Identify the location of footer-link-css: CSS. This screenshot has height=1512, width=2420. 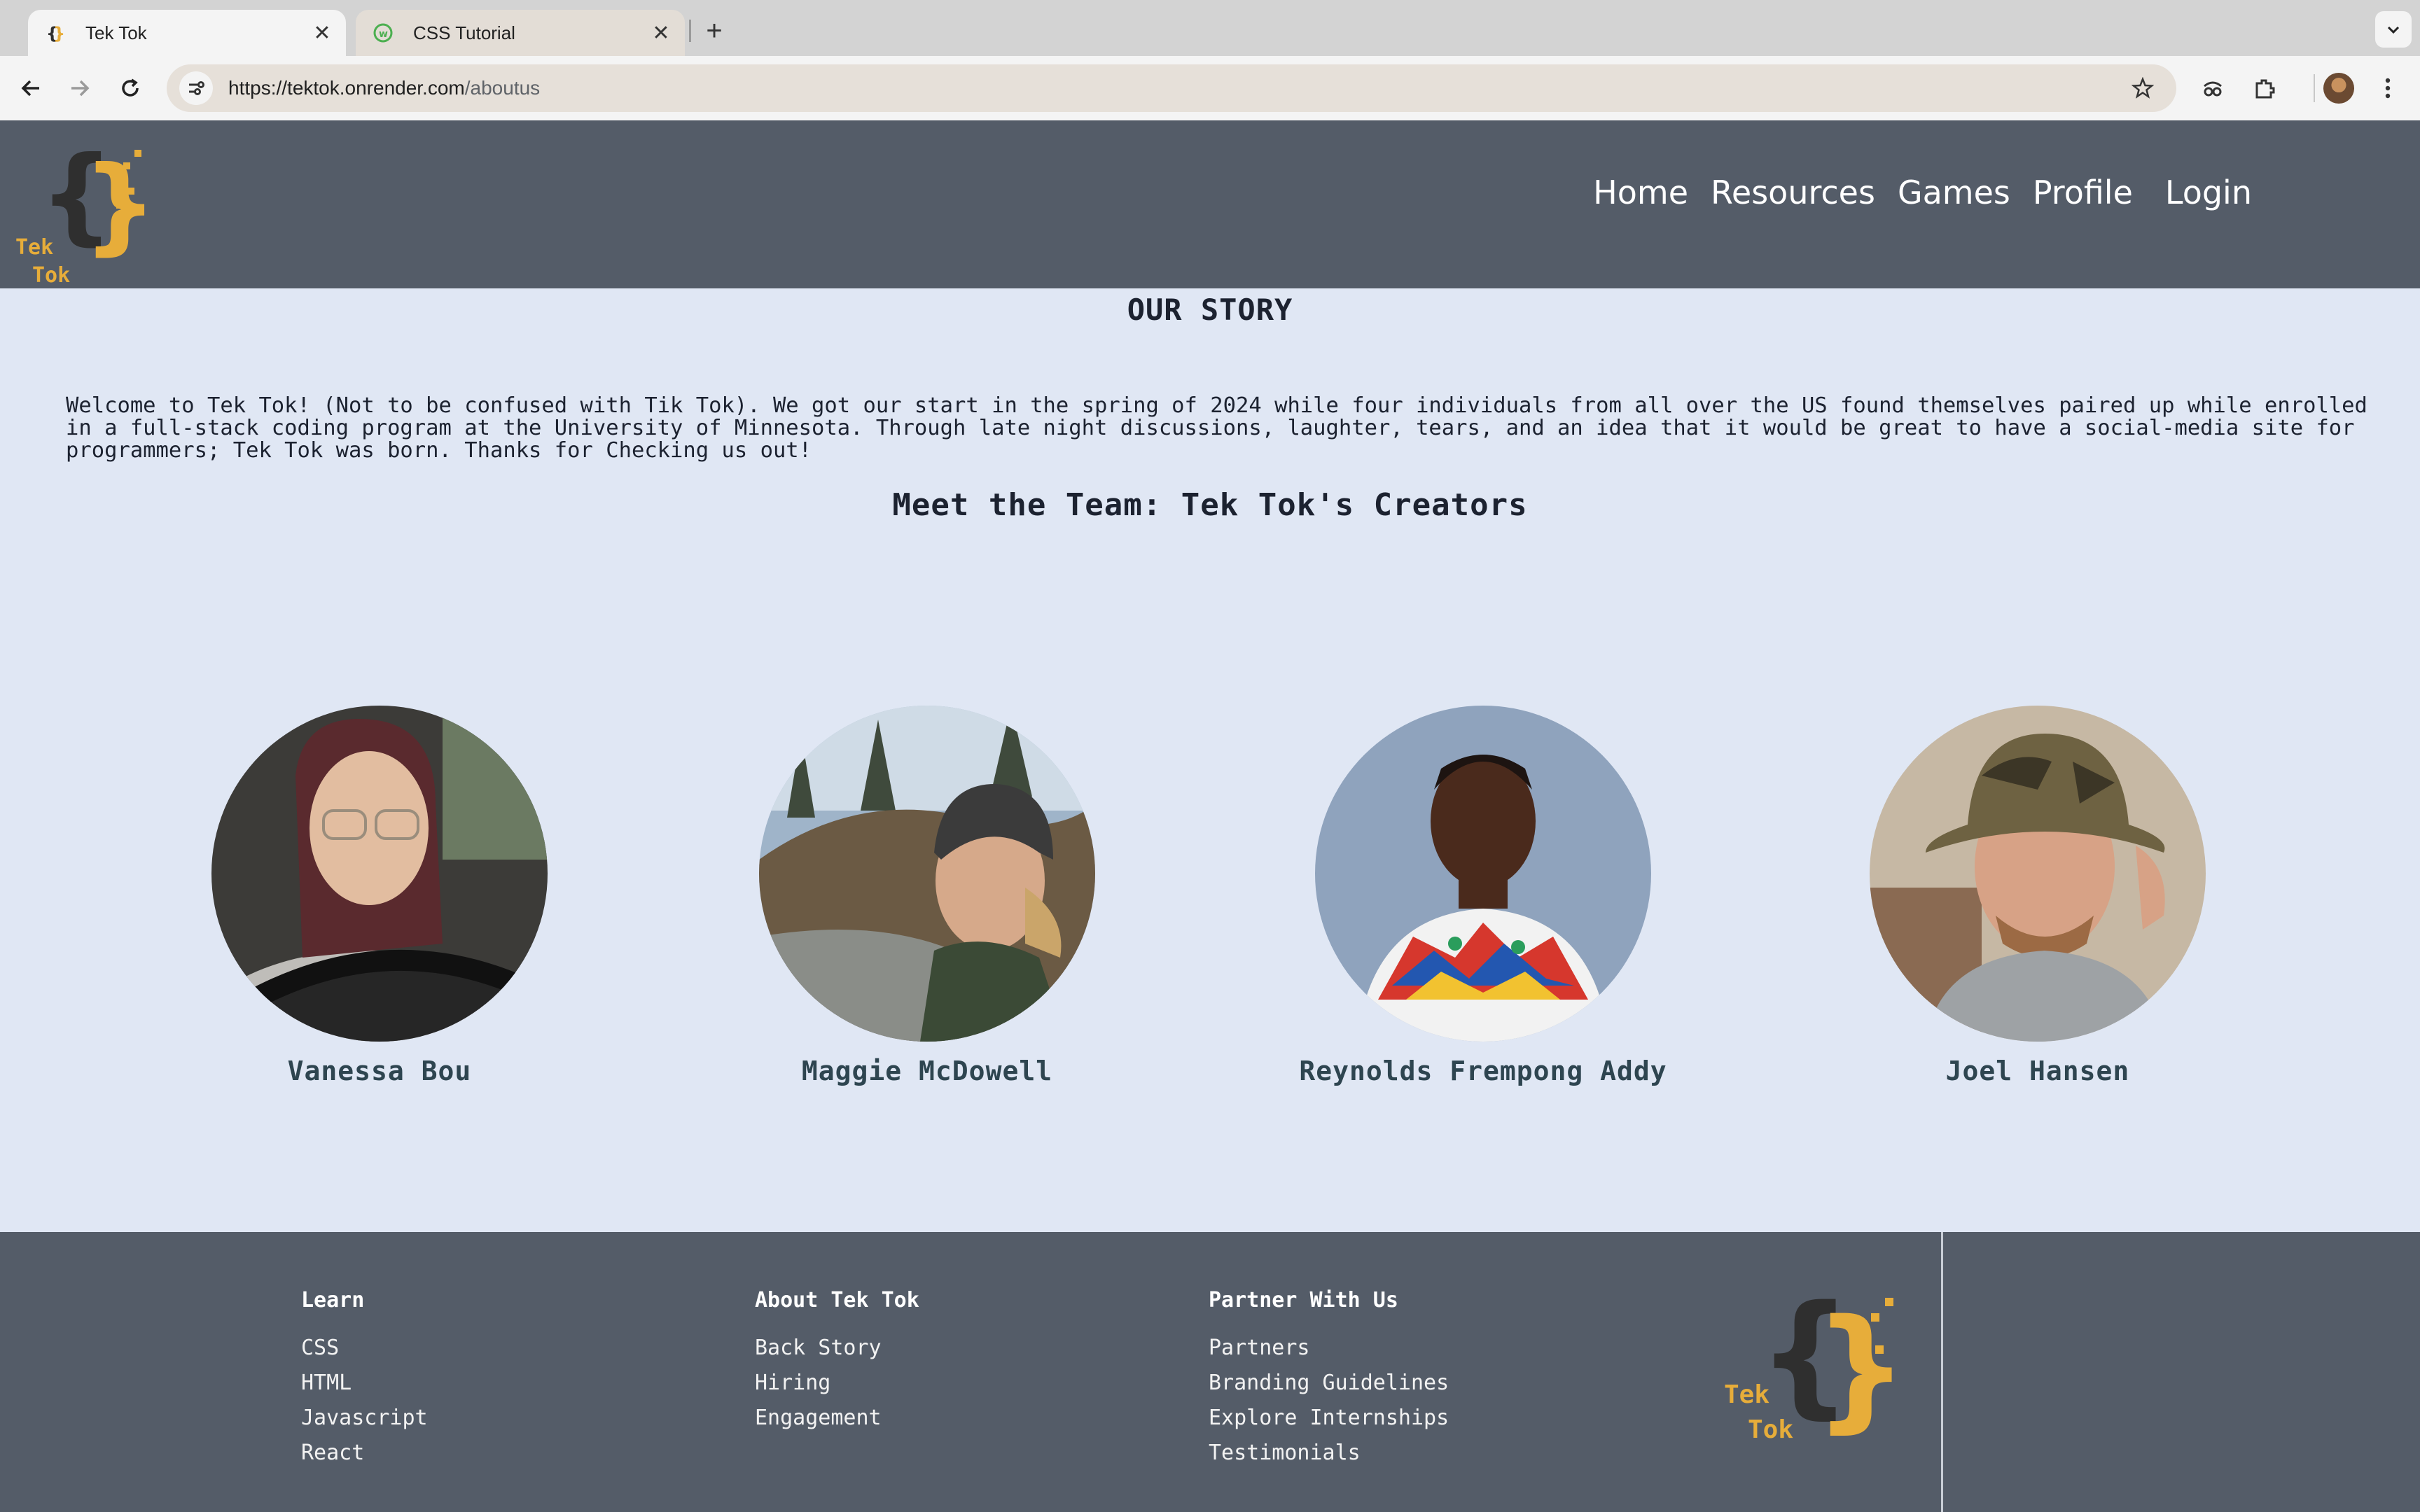
(364, 1348).